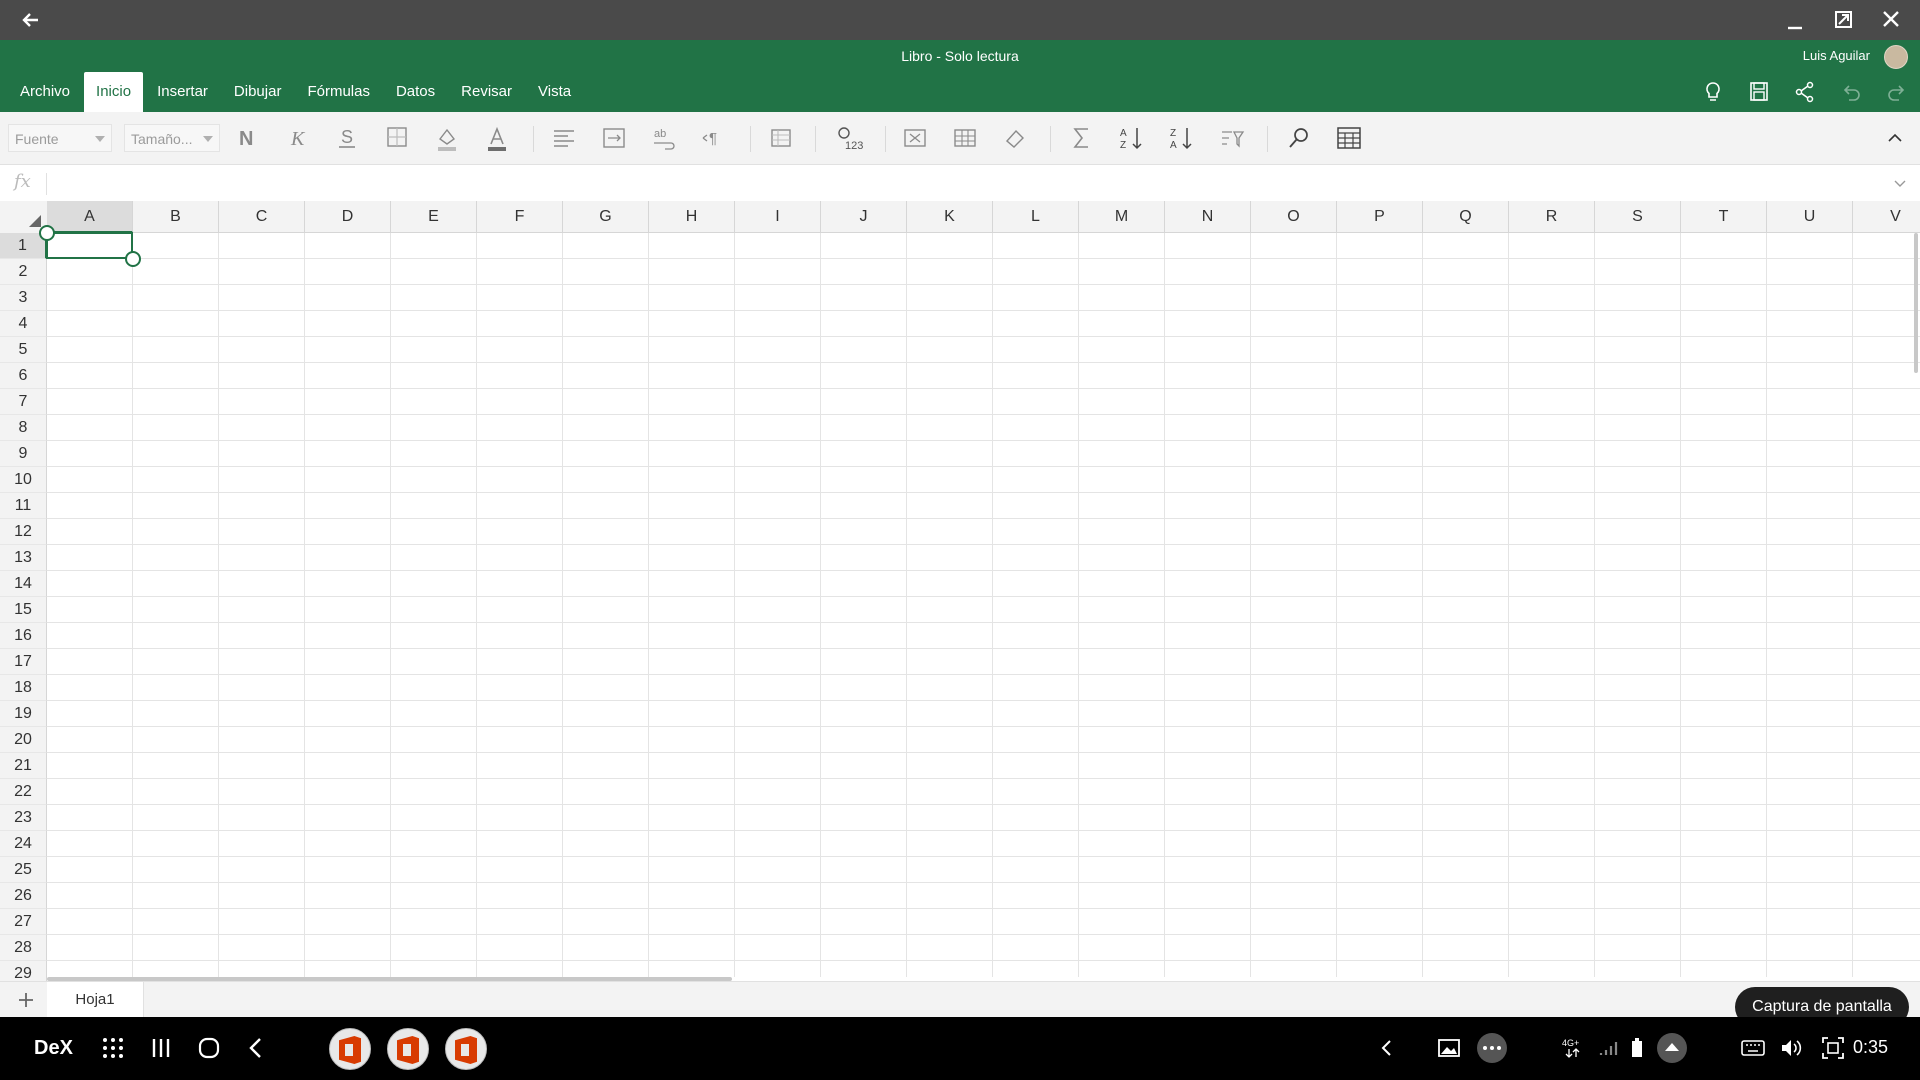 This screenshot has width=1920, height=1080. What do you see at coordinates (23, 610) in the screenshot?
I see `row-header-15: 15` at bounding box center [23, 610].